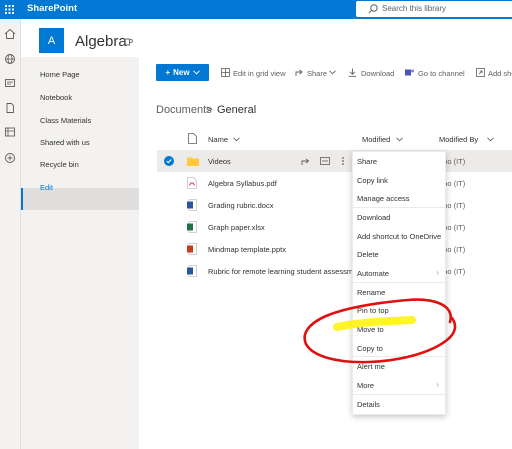 This screenshot has width=512, height=449. I want to click on modified-sort-chevron-icon, so click(399, 139).